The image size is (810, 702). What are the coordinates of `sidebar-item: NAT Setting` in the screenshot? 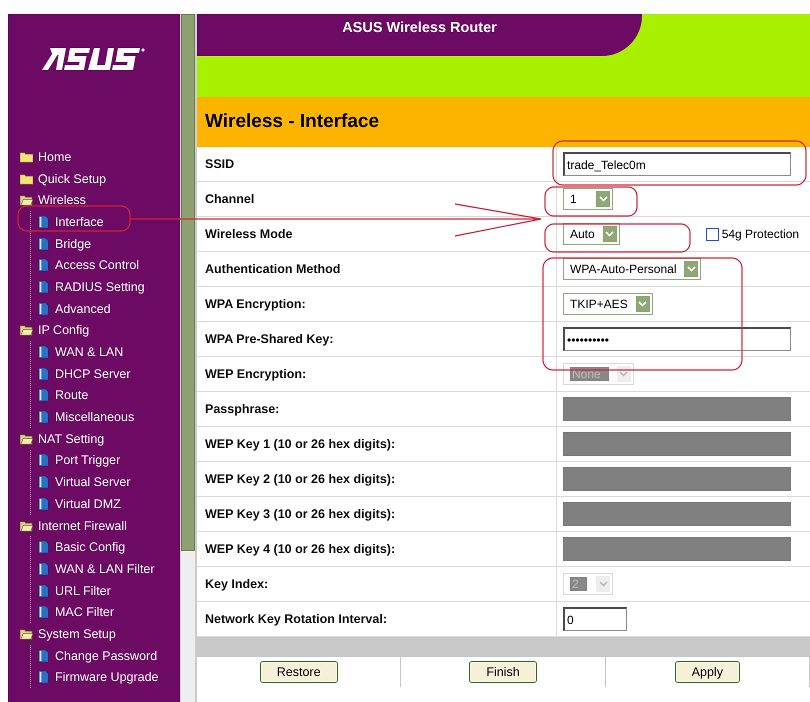 It's located at (100, 439).